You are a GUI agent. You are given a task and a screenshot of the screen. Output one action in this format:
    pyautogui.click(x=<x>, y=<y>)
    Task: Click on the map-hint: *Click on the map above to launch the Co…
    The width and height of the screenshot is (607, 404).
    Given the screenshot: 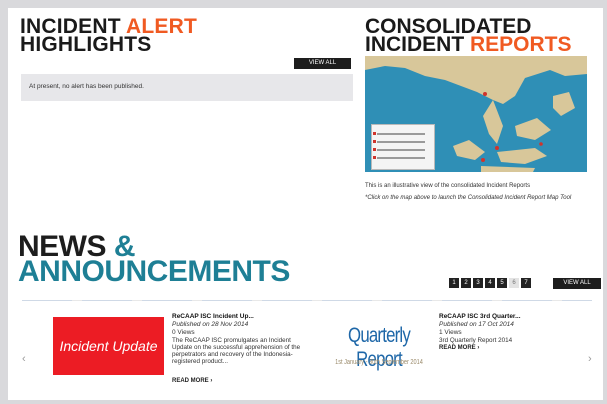 What is the action you would take?
    pyautogui.click(x=468, y=198)
    